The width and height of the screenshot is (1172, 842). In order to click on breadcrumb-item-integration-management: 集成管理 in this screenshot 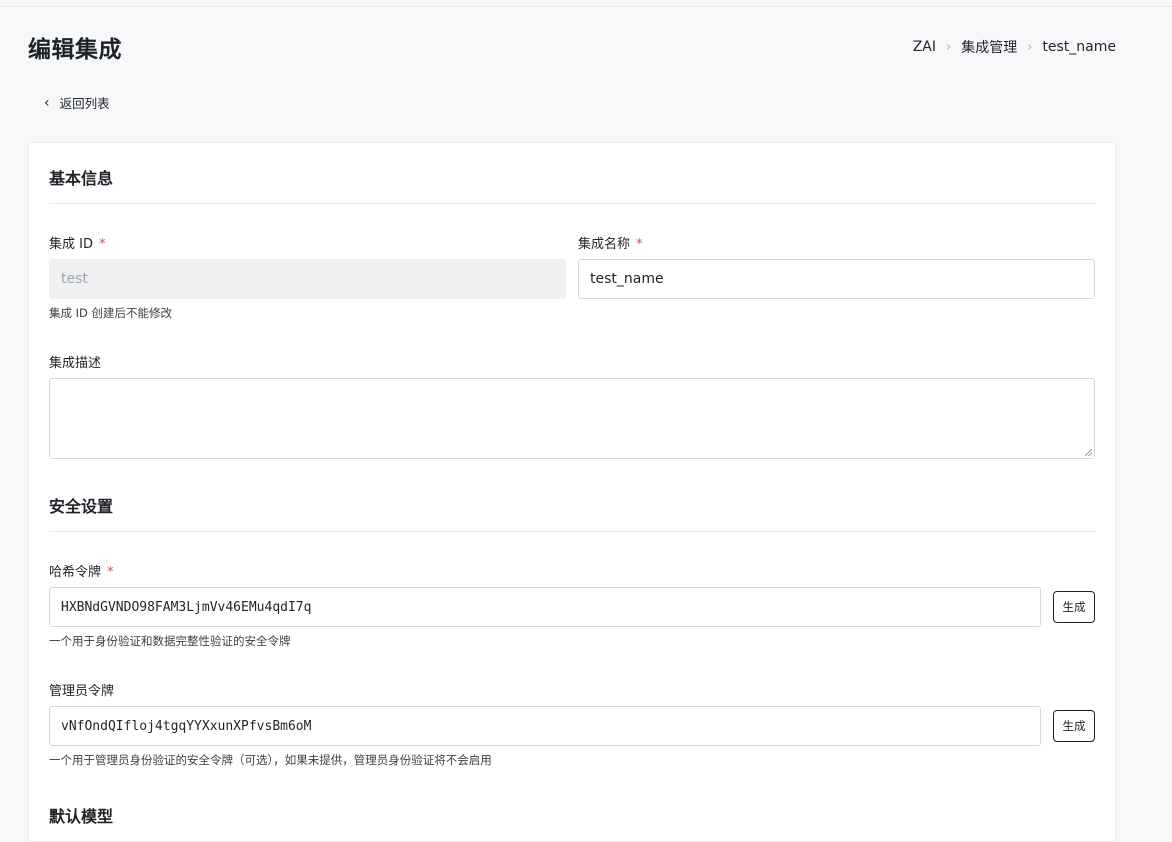, I will do `click(989, 47)`.